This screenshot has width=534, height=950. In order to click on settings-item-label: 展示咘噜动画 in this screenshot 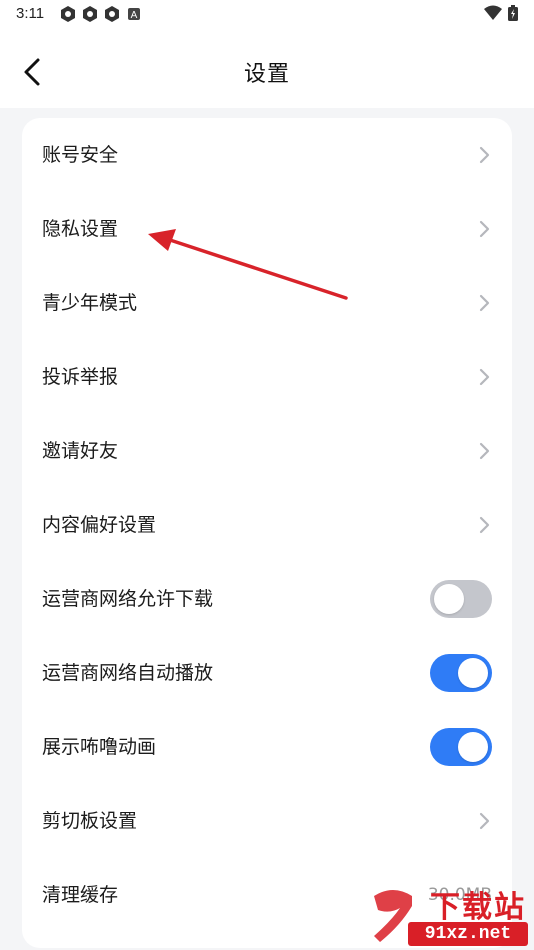, I will do `click(99, 747)`.